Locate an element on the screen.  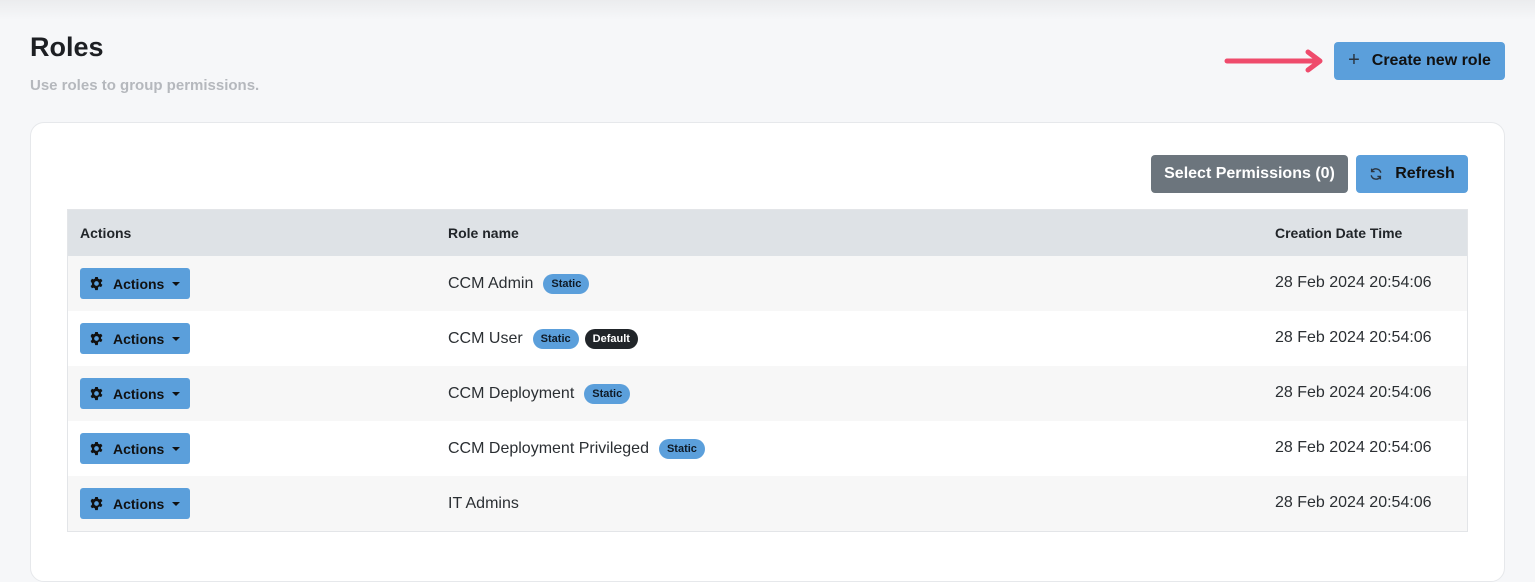
create-role-label: Create new role is located at coordinates (1431, 60).